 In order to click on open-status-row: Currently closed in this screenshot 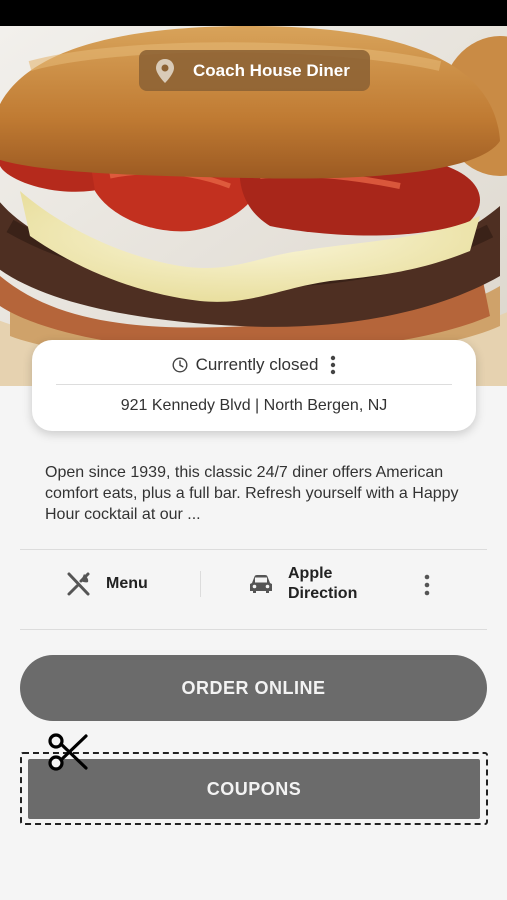, I will do `click(254, 365)`.